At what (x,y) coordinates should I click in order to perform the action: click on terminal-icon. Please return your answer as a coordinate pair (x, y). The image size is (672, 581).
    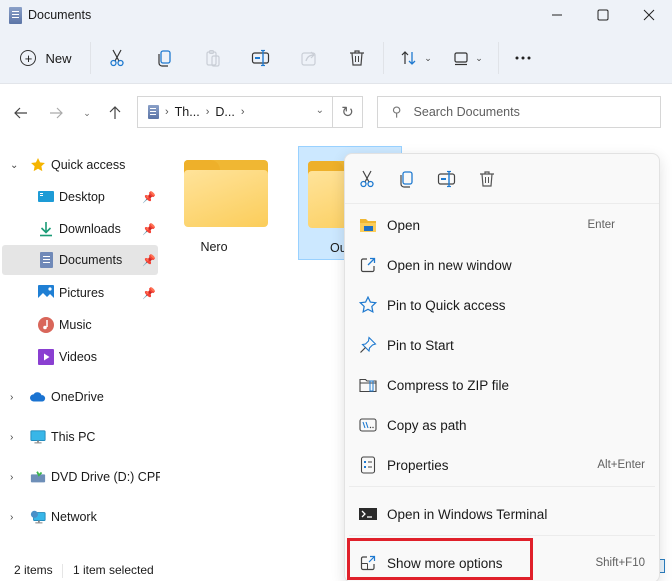
    Looking at the image, I should click on (368, 514).